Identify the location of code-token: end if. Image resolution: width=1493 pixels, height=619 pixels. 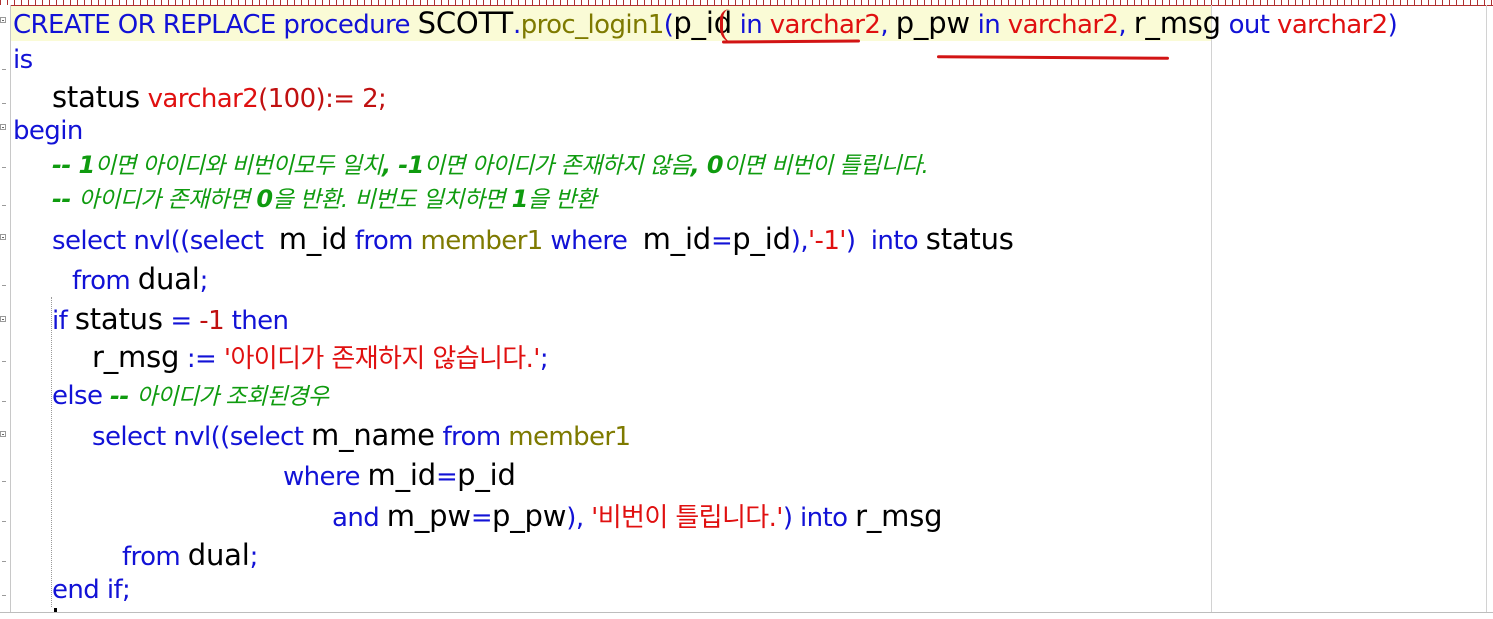
(87, 590).